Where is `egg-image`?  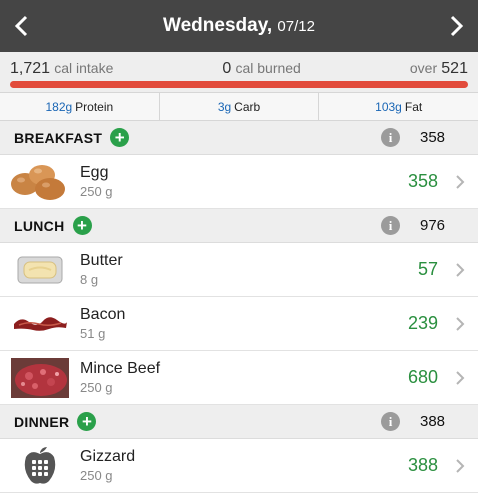 egg-image is located at coordinates (40, 182).